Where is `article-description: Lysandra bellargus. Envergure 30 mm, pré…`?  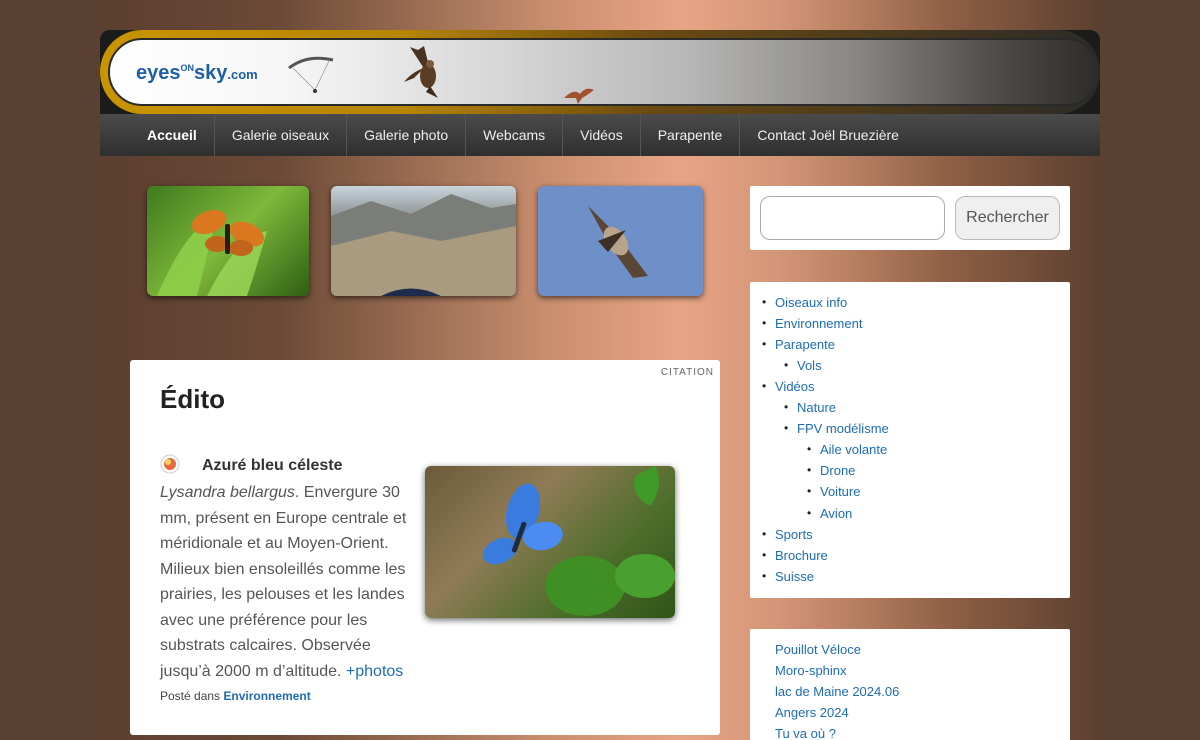 article-description: Lysandra bellargus. Envergure 30 mm, pré… is located at coordinates (290, 582).